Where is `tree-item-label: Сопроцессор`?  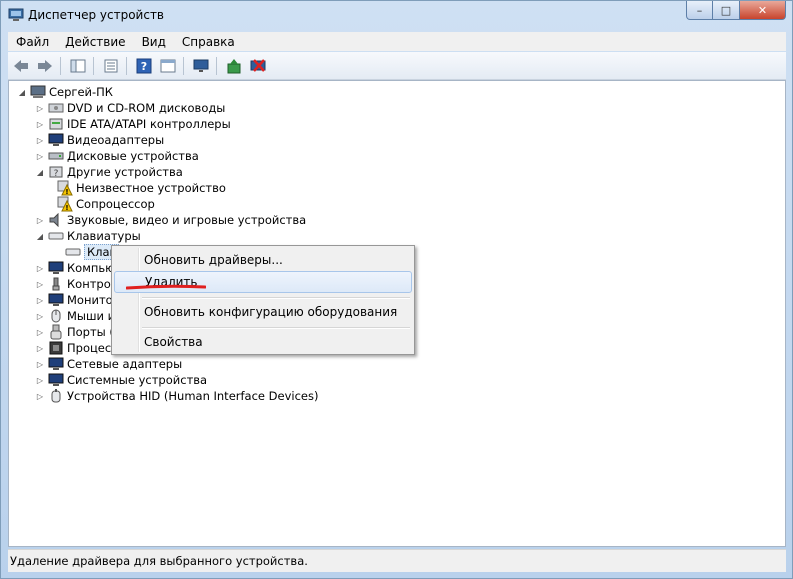 tree-item-label: Сопроцессор is located at coordinates (115, 204).